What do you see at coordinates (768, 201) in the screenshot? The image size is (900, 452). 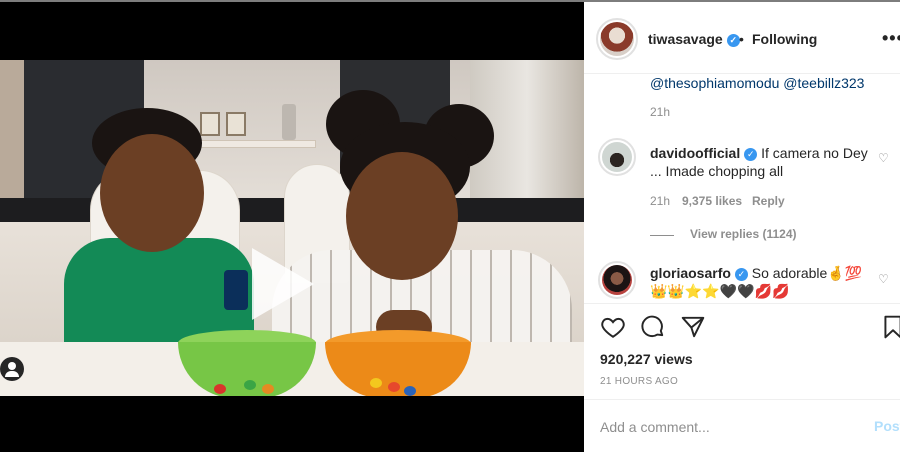 I see `reply-button: Reply` at bounding box center [768, 201].